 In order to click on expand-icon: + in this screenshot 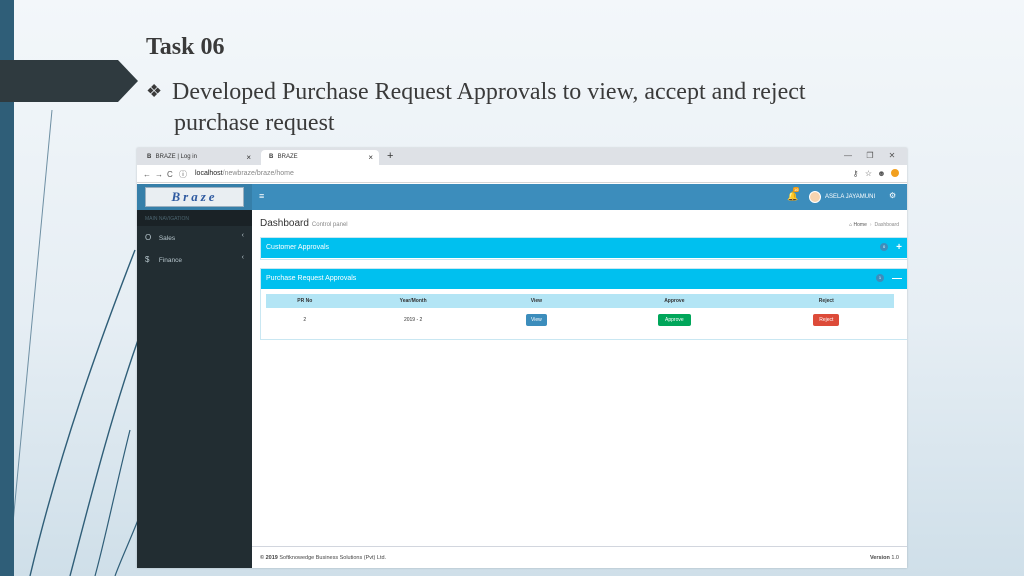, I will do `click(899, 247)`.